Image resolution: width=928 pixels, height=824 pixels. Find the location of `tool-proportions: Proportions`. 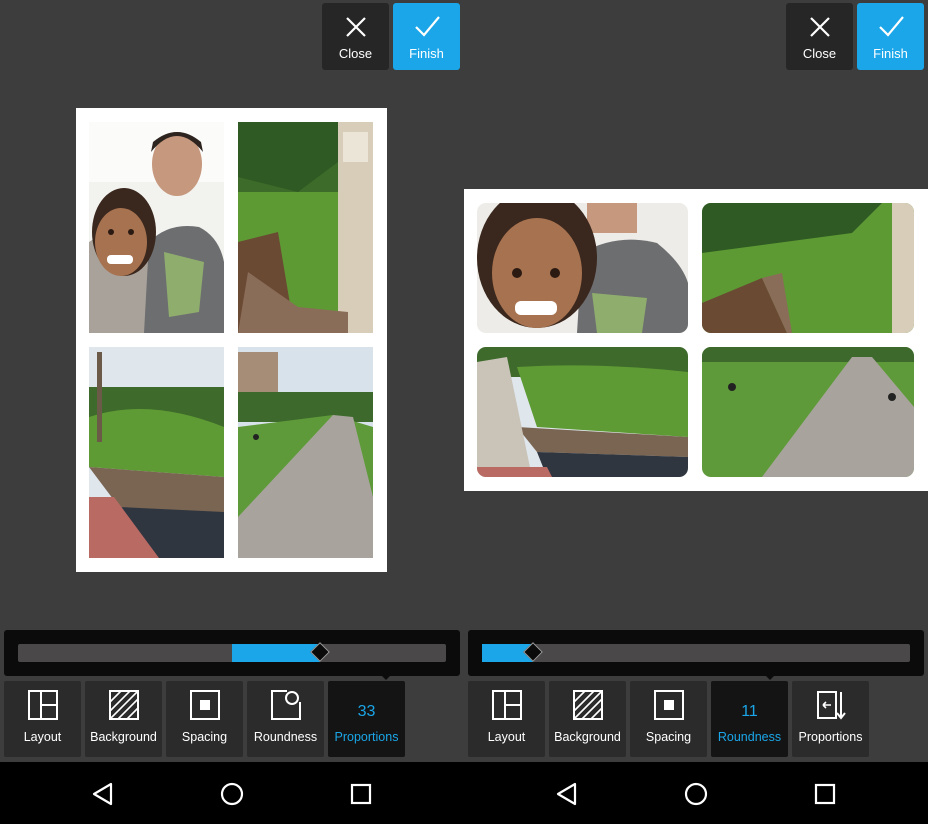

tool-proportions: Proportions is located at coordinates (830, 719).